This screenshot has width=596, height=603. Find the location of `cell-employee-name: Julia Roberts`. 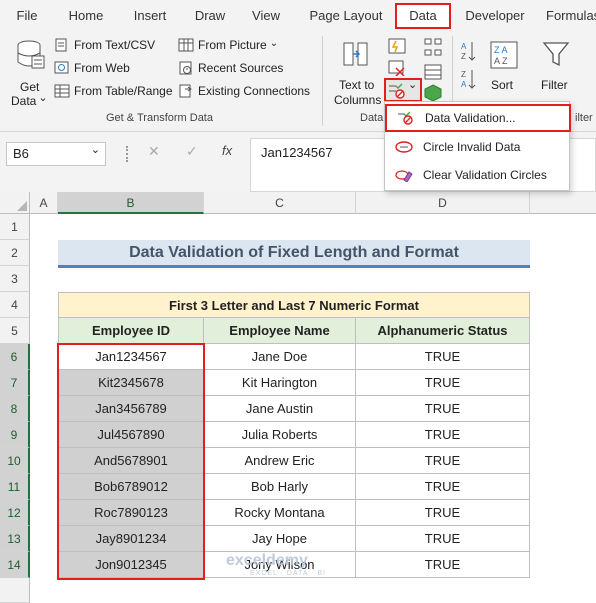

cell-employee-name: Julia Roberts is located at coordinates (280, 435).